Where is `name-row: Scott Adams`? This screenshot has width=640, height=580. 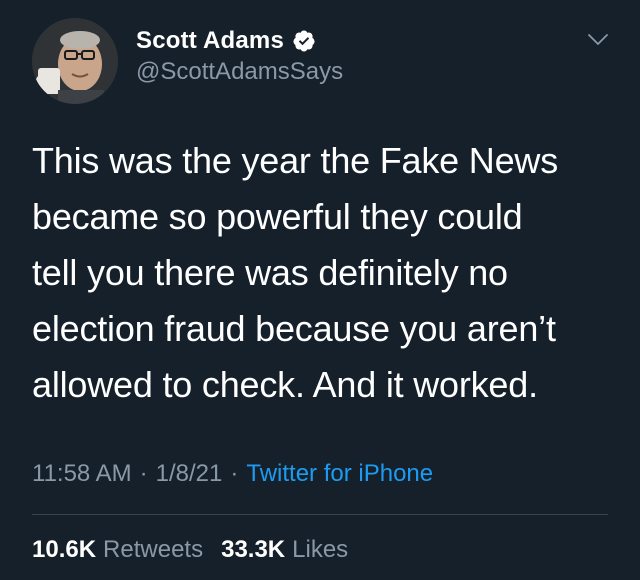
name-row: Scott Adams is located at coordinates (226, 41).